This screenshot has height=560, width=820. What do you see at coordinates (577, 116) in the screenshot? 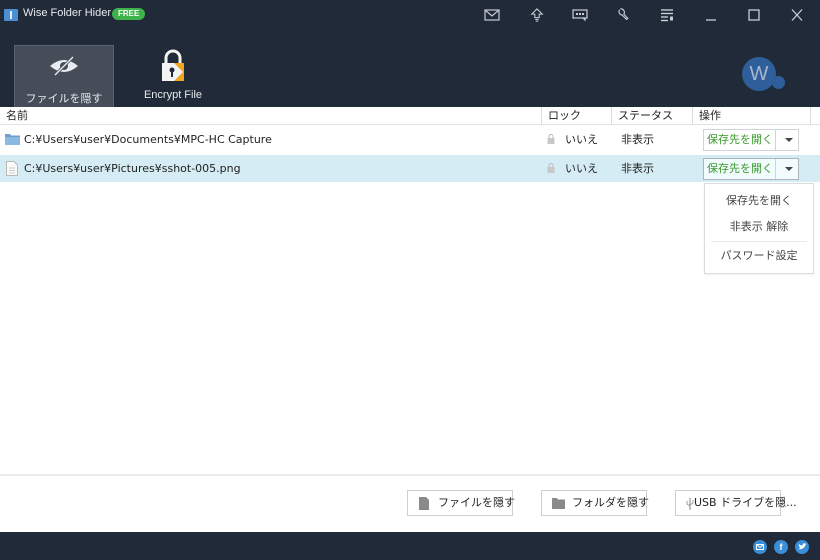
I see `column-header-lock: ロック` at bounding box center [577, 116].